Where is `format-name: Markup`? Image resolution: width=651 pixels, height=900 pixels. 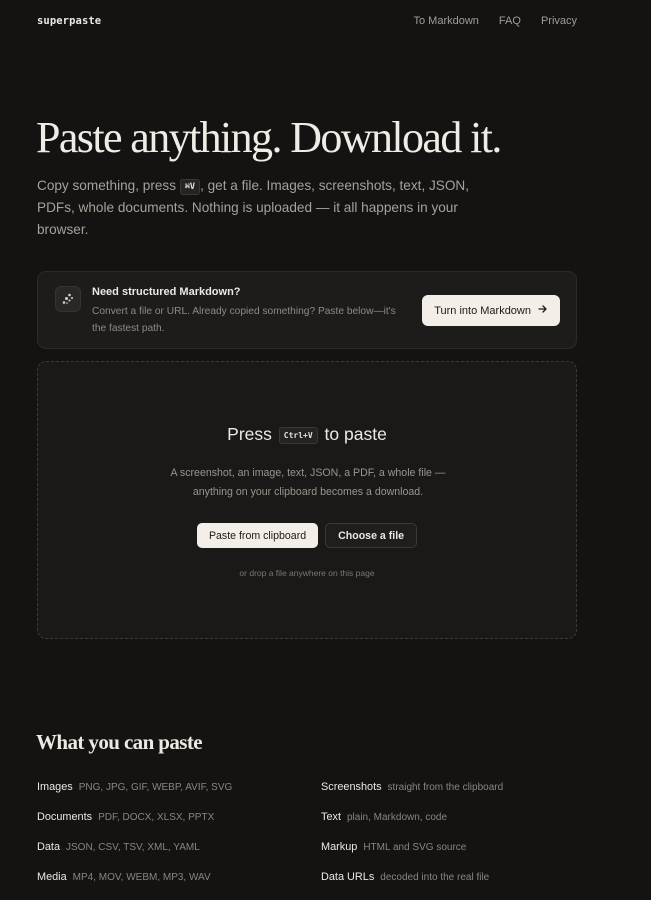
format-name: Markup is located at coordinates (339, 847).